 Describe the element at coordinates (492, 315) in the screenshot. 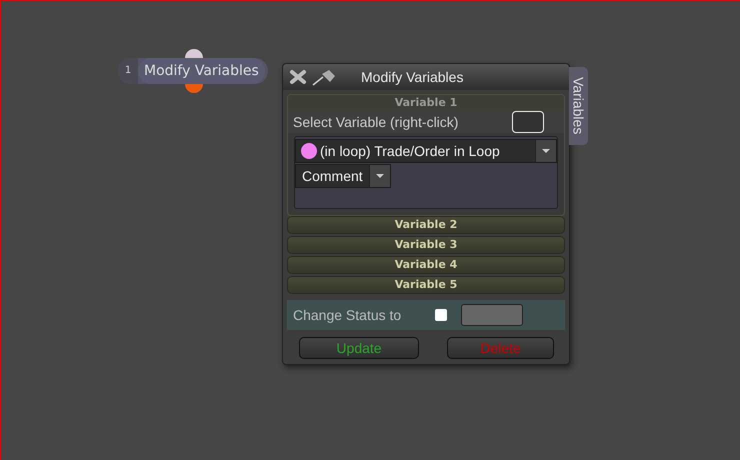

I see `status-field` at that location.